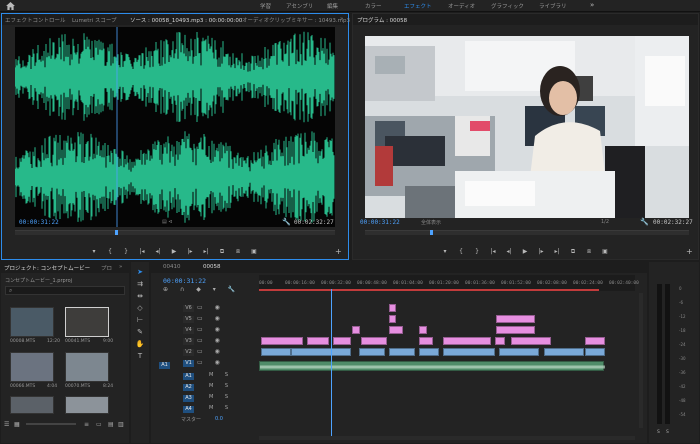 The image size is (700, 444). Describe the element at coordinates (527, 232) in the screenshot. I see `program-scrub-bar` at that location.